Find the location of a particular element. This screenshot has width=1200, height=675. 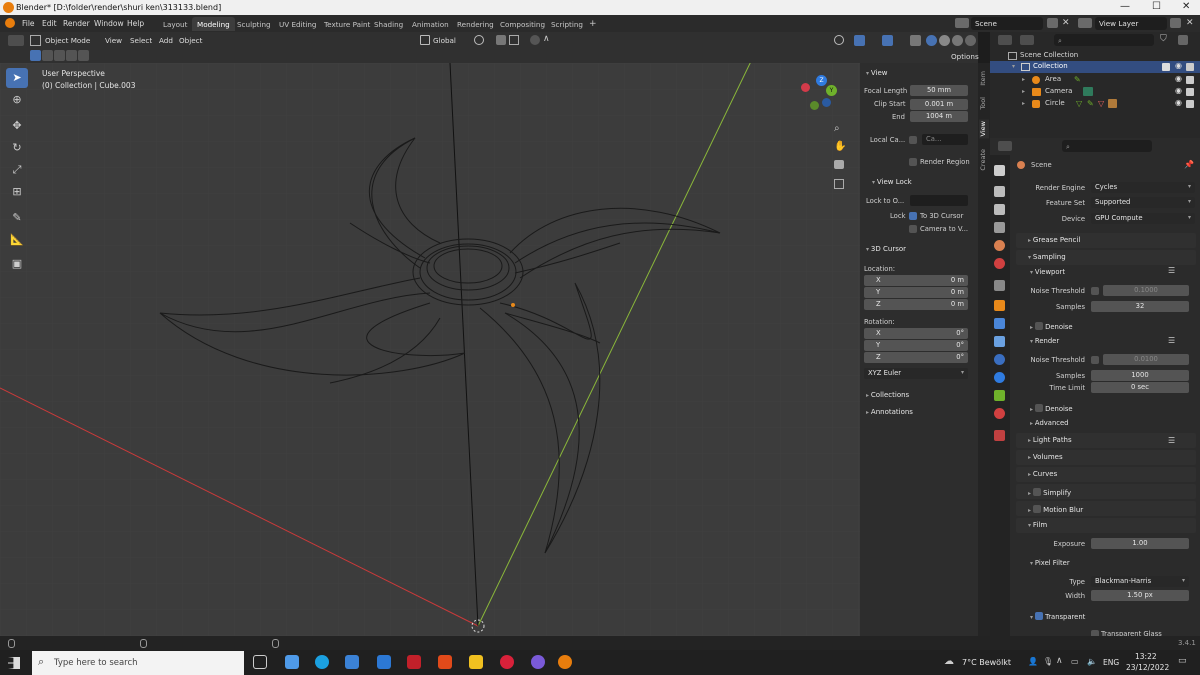

menu-help: Help is located at coordinates (135, 23).